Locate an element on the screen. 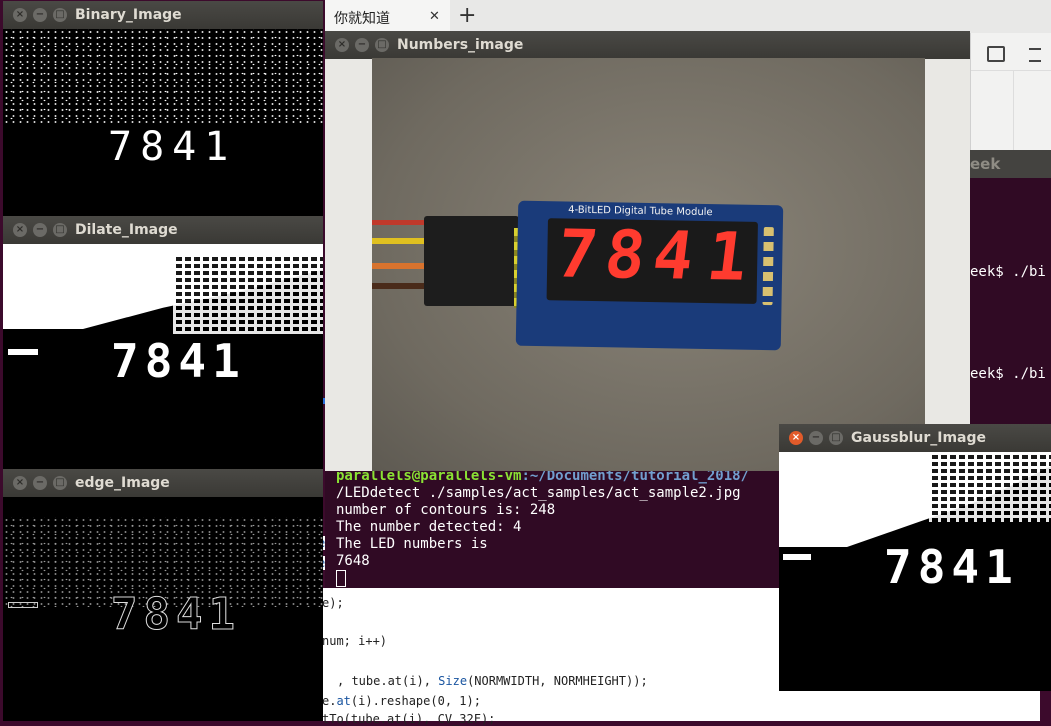  edge-digits: 7841 is located at coordinates (176, 615).